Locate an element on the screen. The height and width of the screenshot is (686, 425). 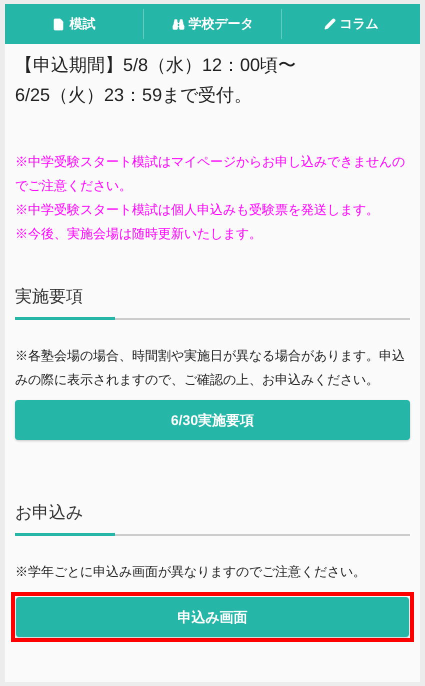
notice-text: ※今後、実施会場は随時更新いたします。 is located at coordinates (139, 234).